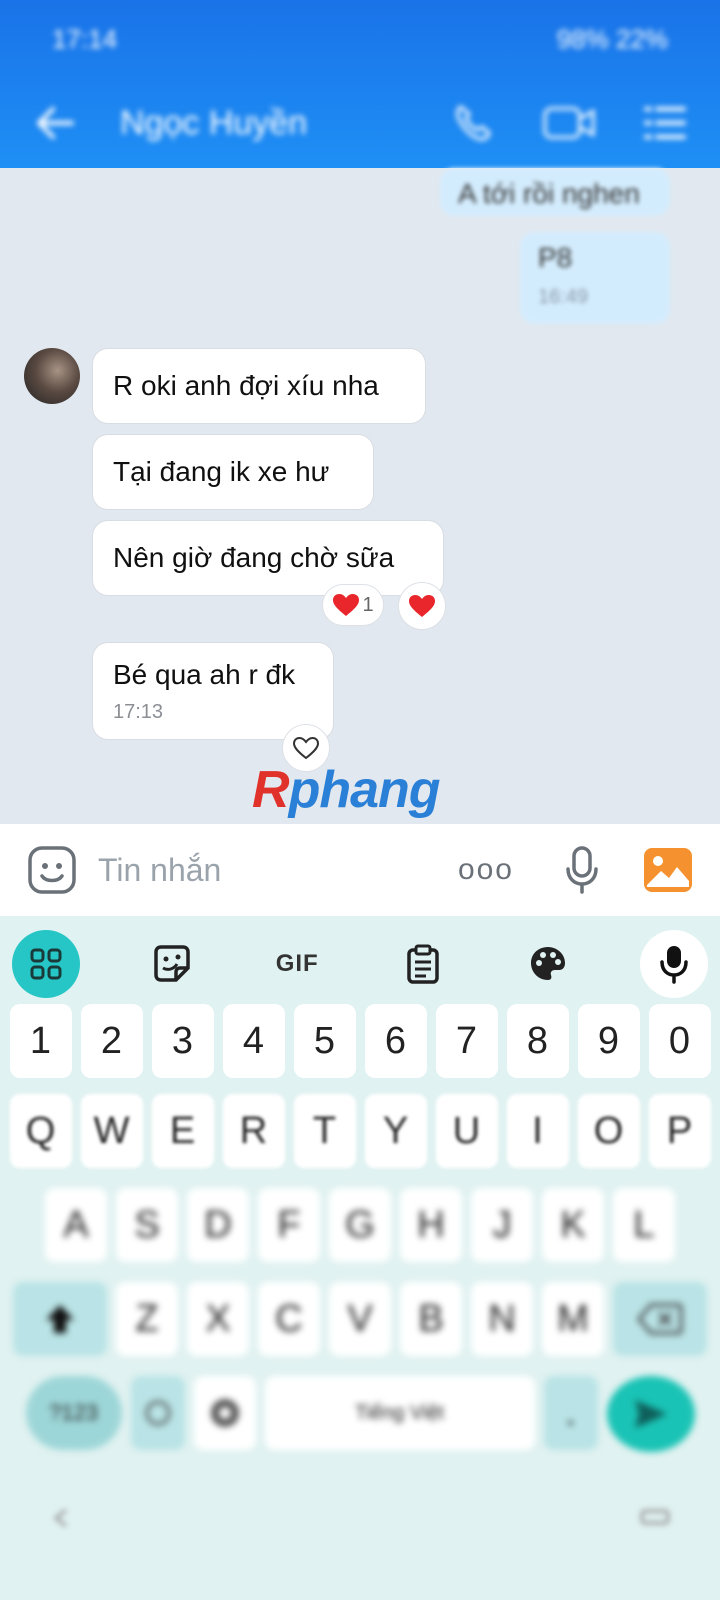  What do you see at coordinates (52, 376) in the screenshot?
I see `contact-avatar` at bounding box center [52, 376].